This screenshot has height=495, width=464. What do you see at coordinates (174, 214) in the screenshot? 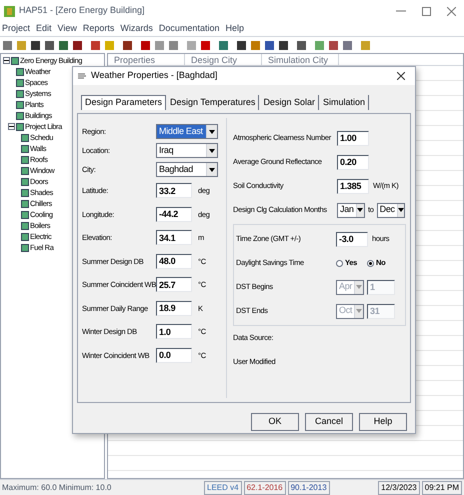
I see `input-field: -44.2` at bounding box center [174, 214].